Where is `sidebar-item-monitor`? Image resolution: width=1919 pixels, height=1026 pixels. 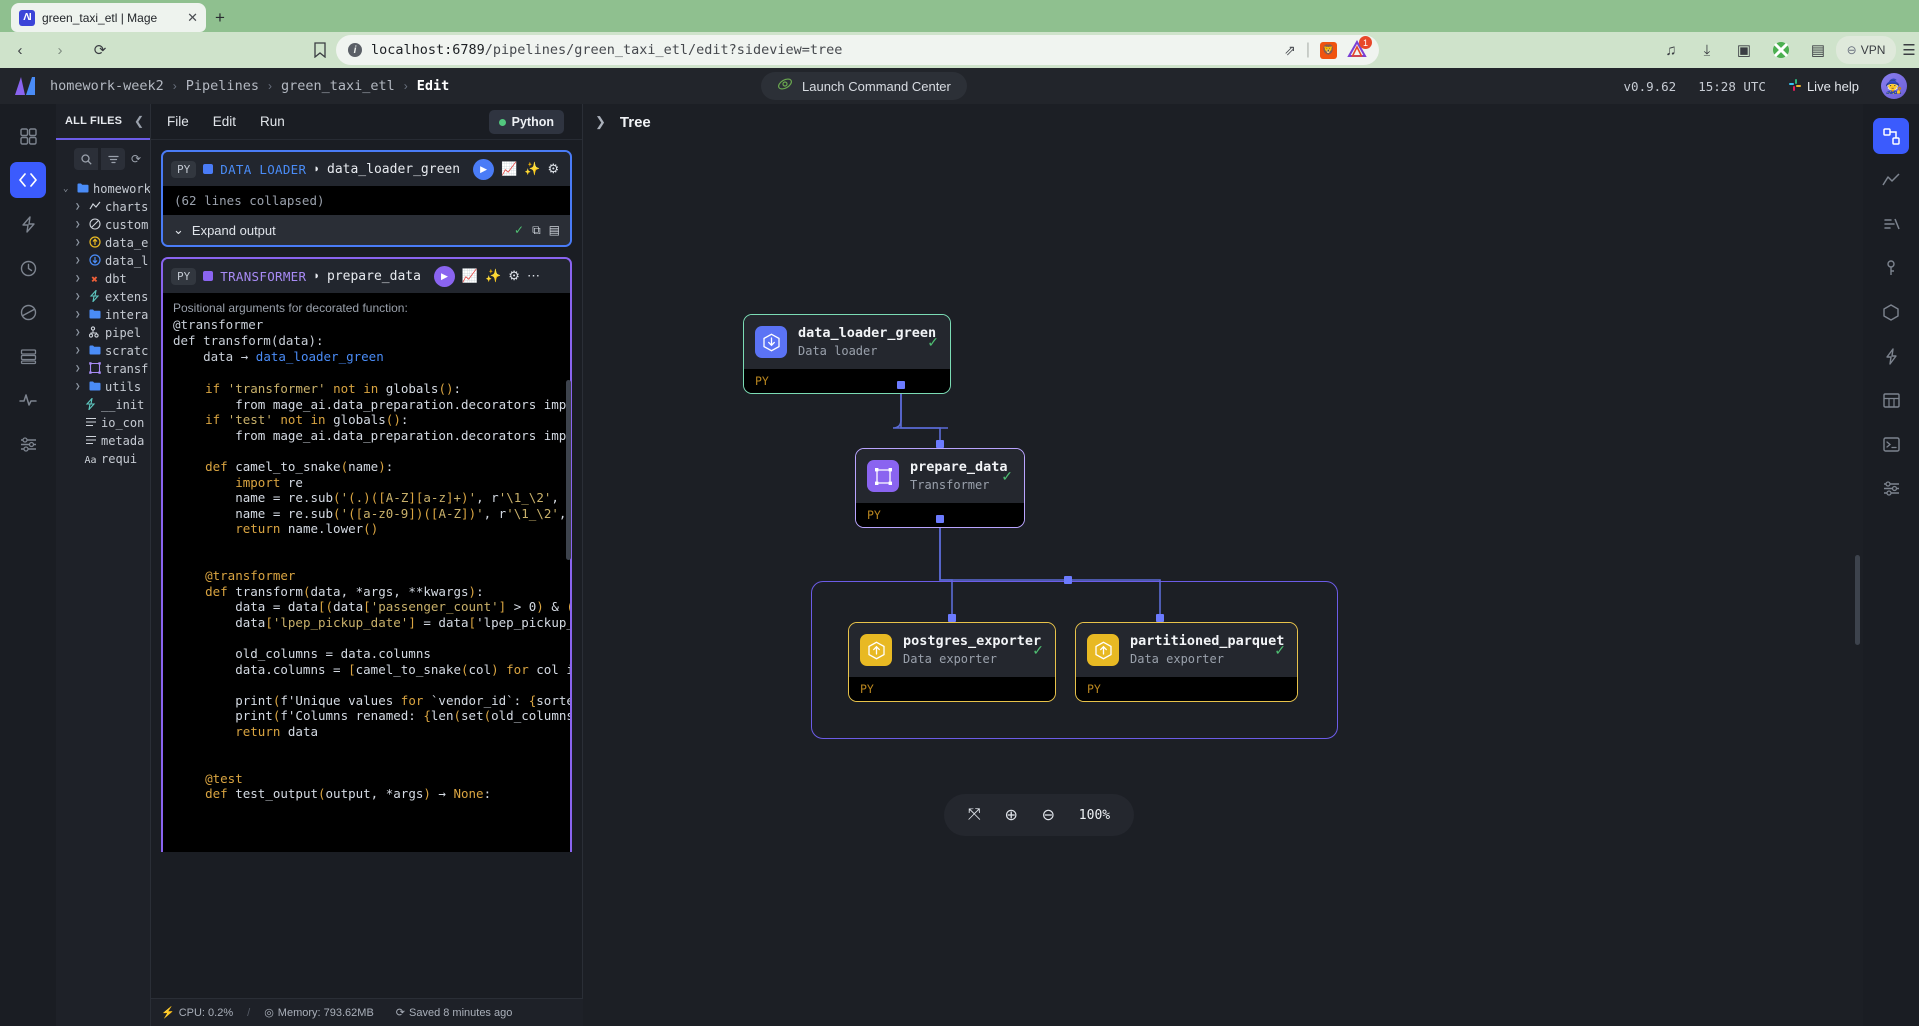 sidebar-item-monitor is located at coordinates (28, 400).